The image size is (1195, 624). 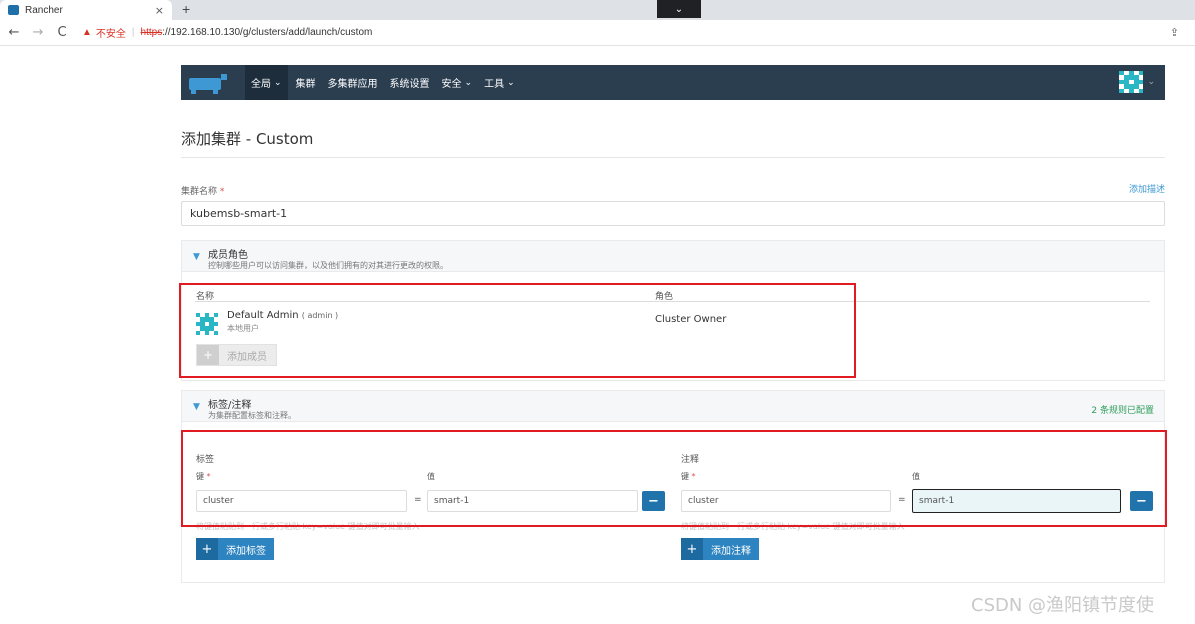 I want to click on csdn-watermark: CSDN @渔阳镇节度使, so click(x=1063, y=605).